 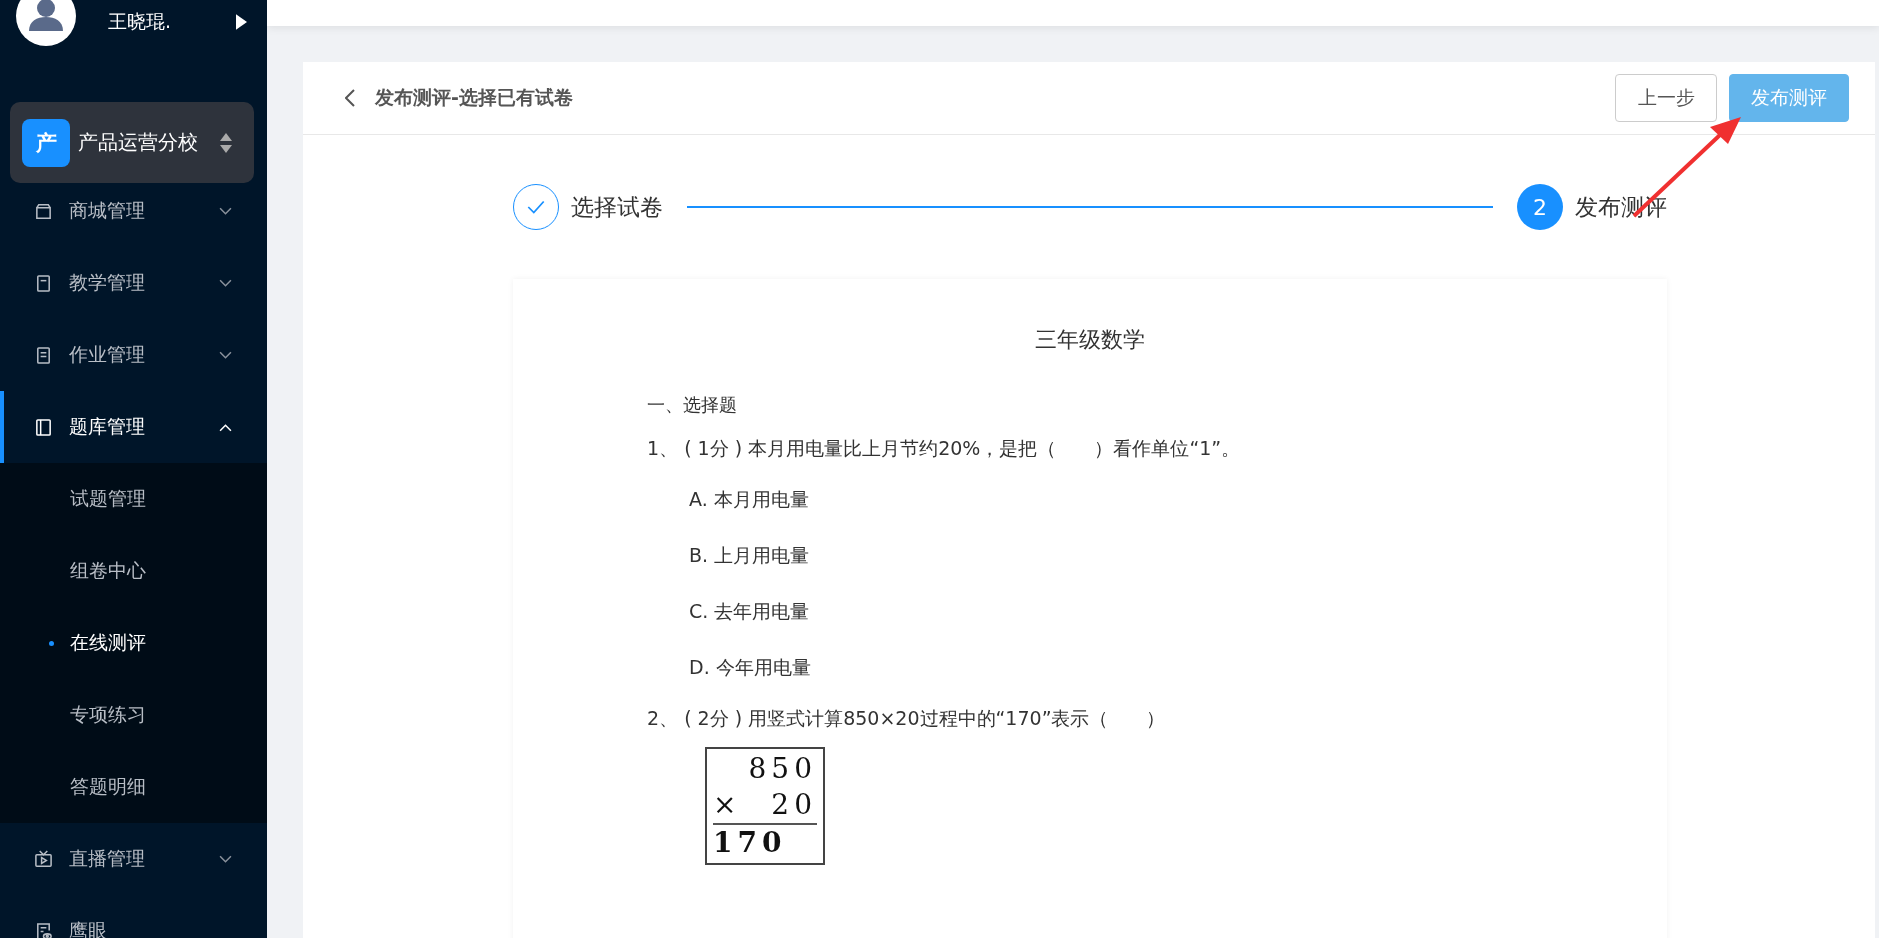 What do you see at coordinates (43, 355) in the screenshot?
I see `document-list-icon` at bounding box center [43, 355].